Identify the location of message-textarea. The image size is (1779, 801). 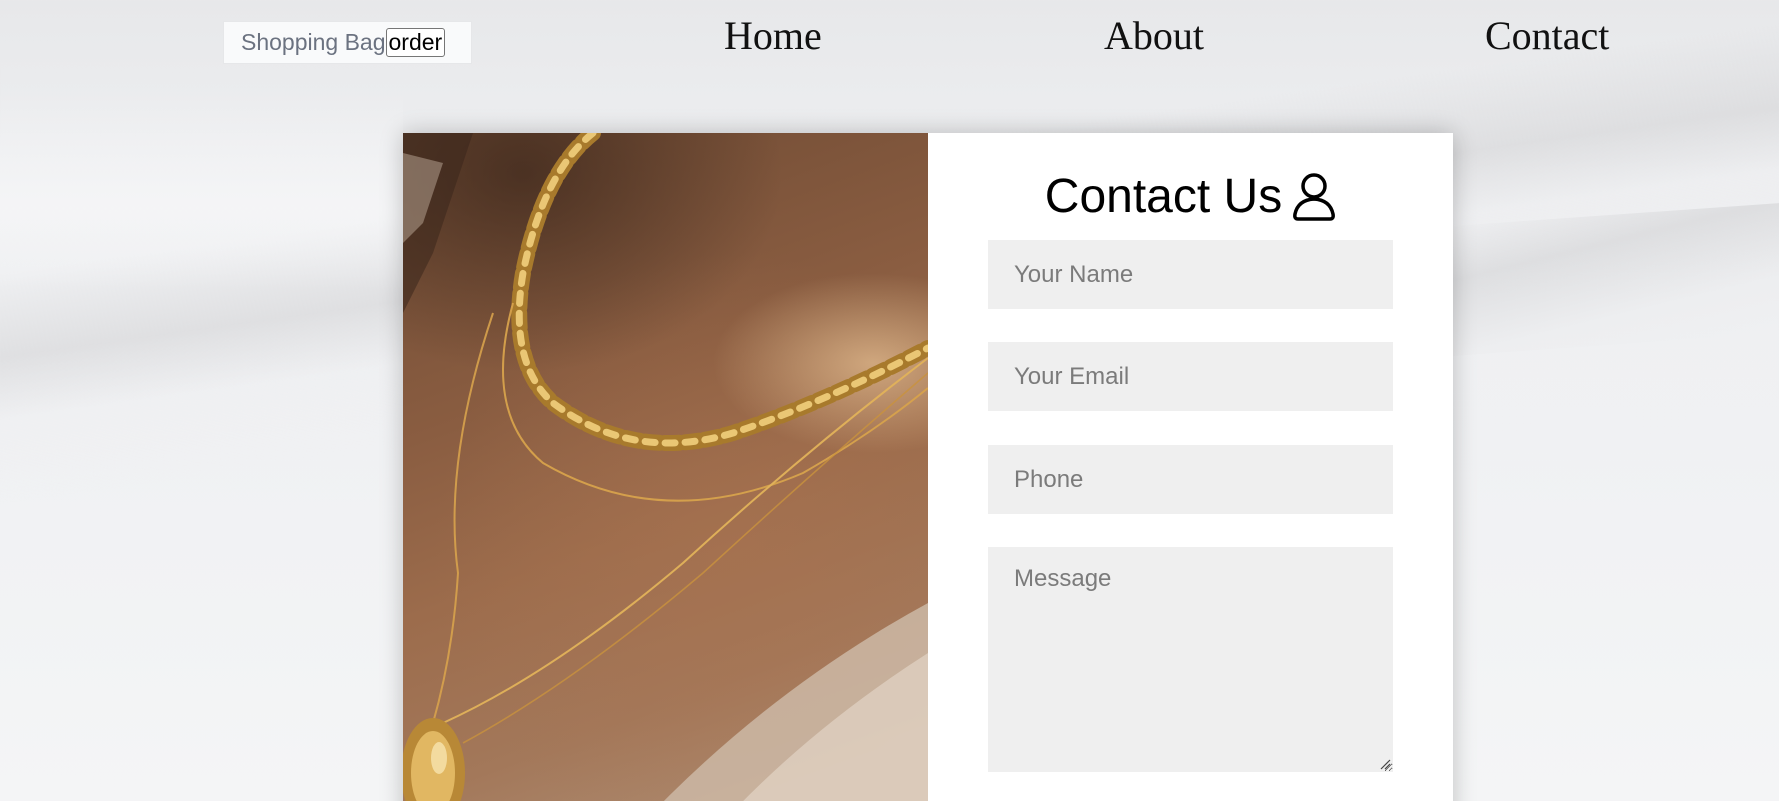
(1190, 659).